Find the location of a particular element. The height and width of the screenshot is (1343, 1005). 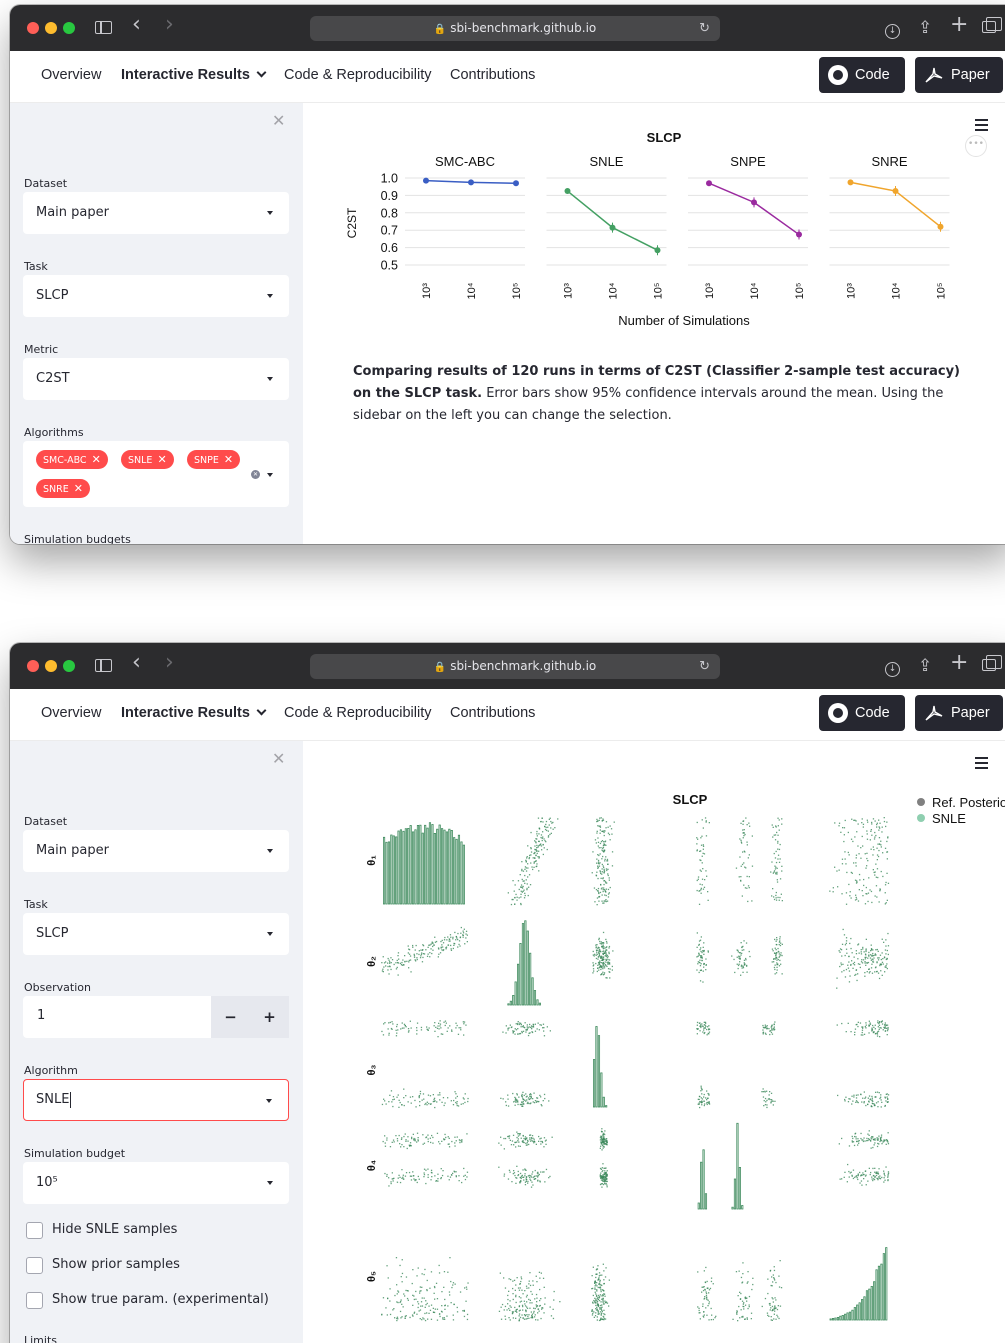

show-true-param-label: Show true param. (experimental) is located at coordinates (160, 1299).